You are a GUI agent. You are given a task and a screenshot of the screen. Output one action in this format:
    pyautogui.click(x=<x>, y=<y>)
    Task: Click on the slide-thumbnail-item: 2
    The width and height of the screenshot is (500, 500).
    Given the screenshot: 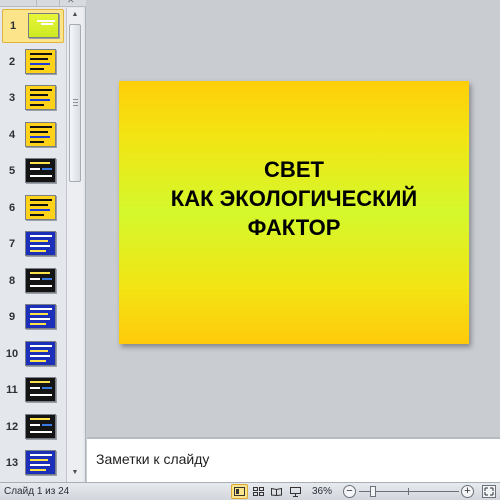 What is the action you would take?
    pyautogui.click(x=33, y=63)
    